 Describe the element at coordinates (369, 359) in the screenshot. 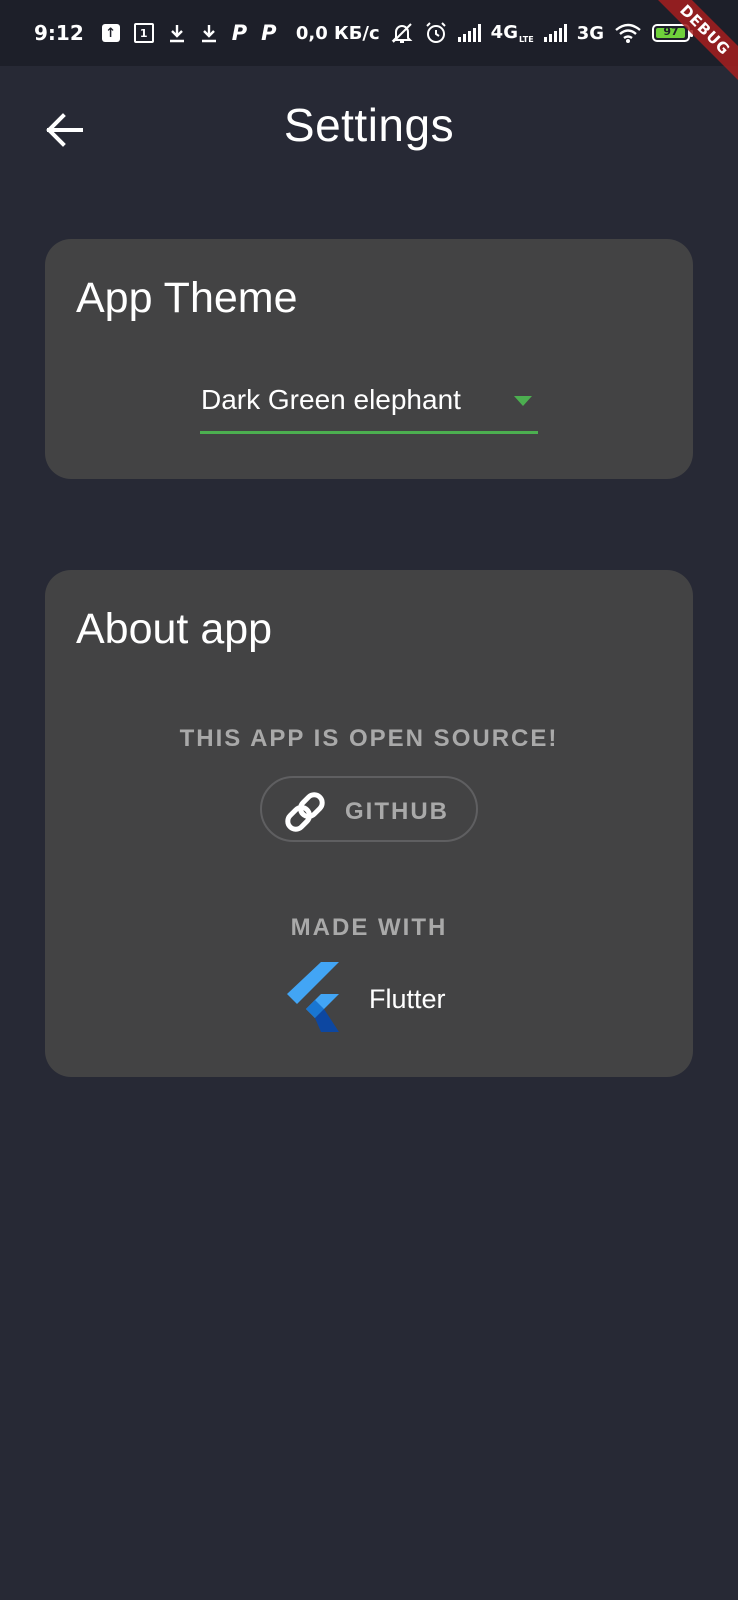

I see `app-theme-card: App Theme Dark Green elephant` at that location.